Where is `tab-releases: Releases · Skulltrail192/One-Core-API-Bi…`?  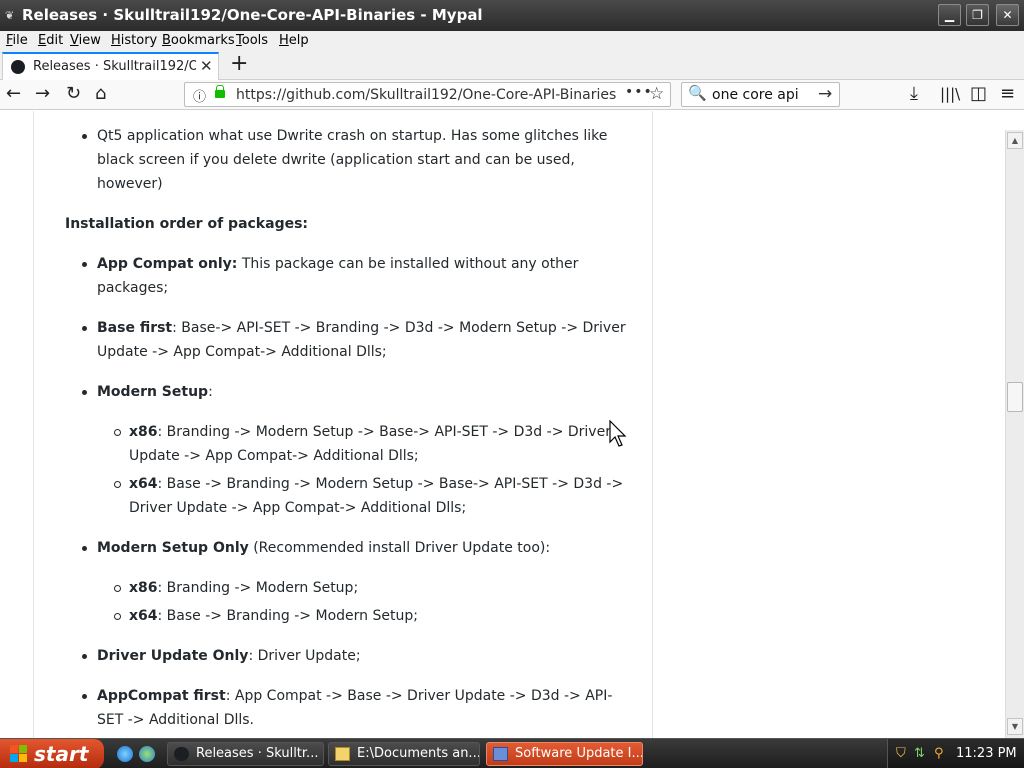
tab-releases: Releases · Skulltrail192/One-Core-API-Bi… is located at coordinates (110, 66).